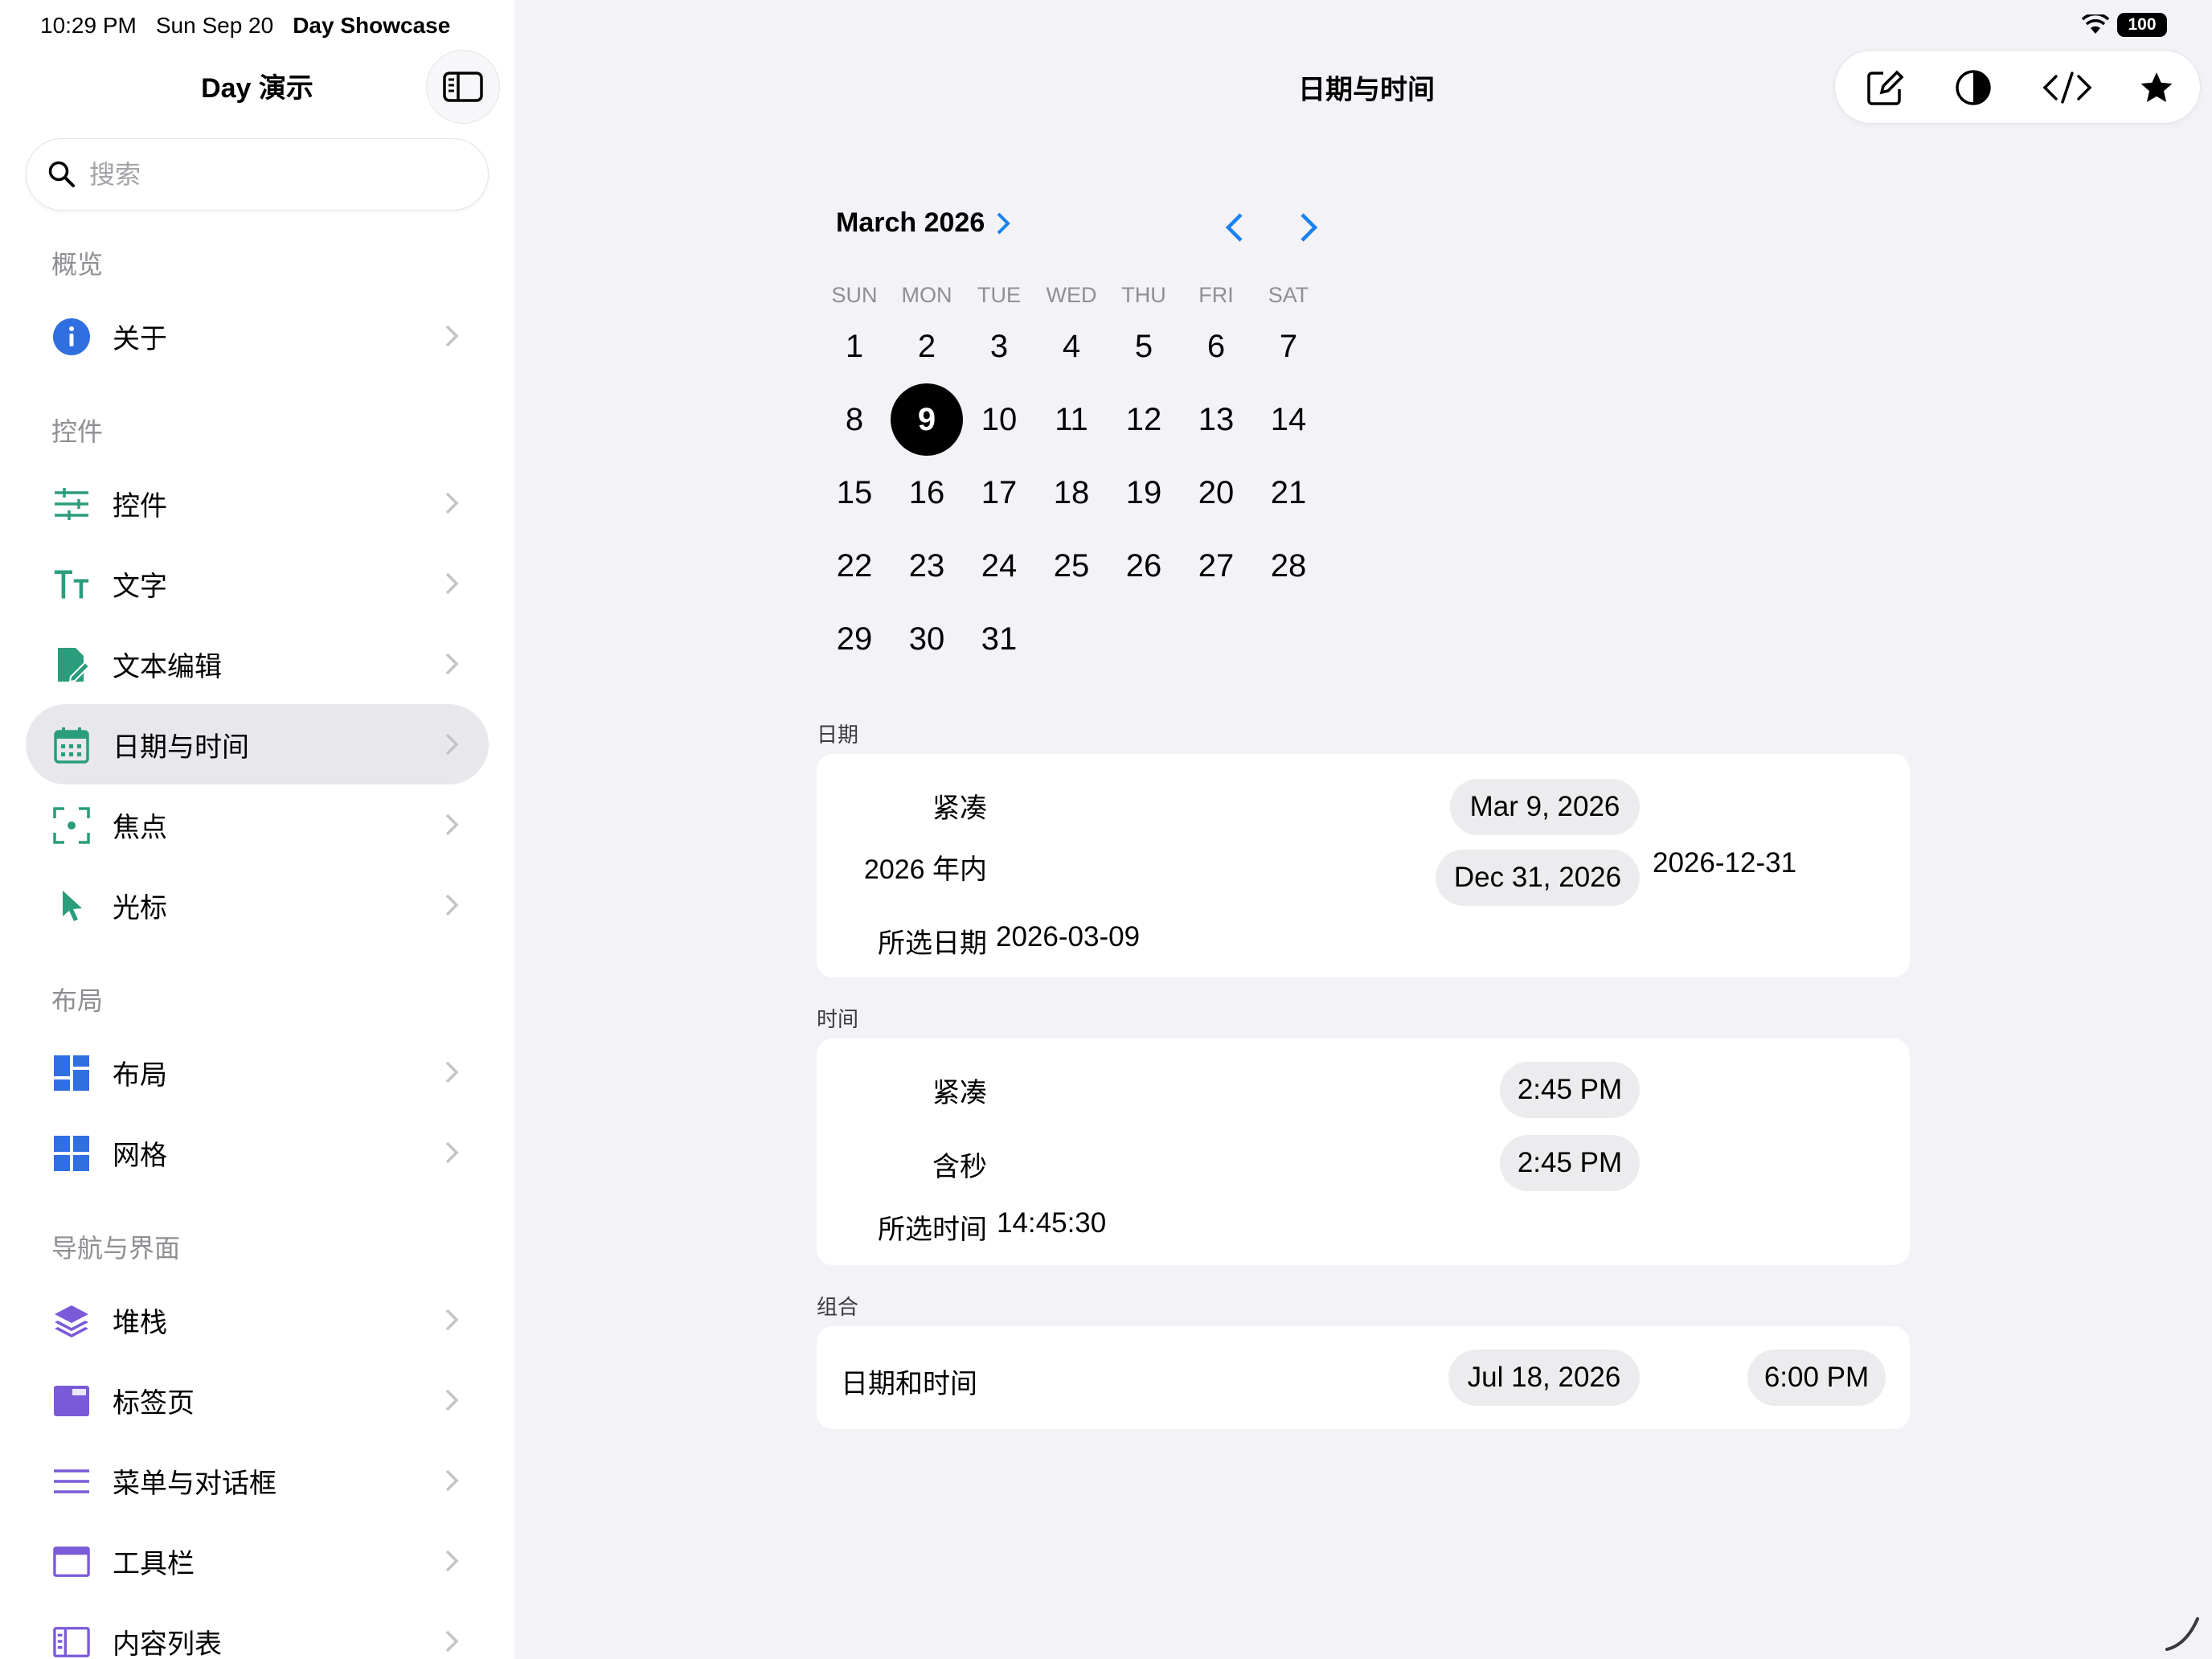  Describe the element at coordinates (927, 566) in the screenshot. I see `calendar-day: 23` at that location.